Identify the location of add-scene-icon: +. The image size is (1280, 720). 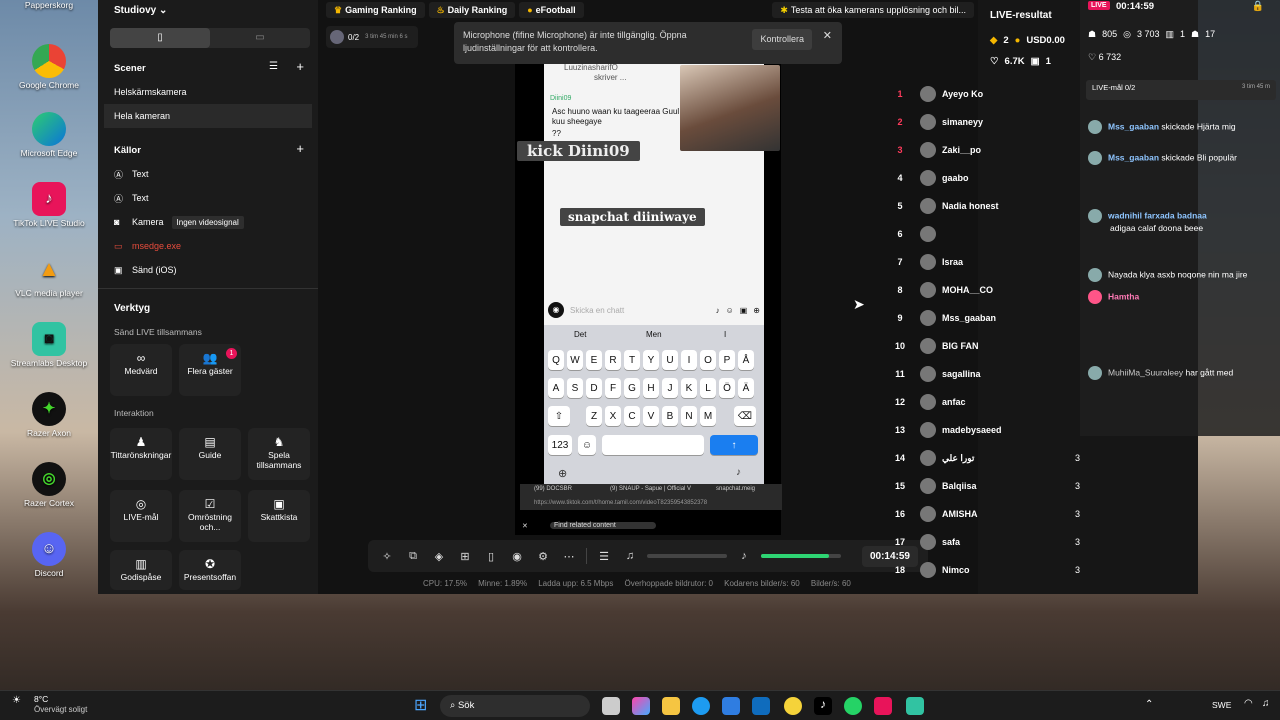
(300, 66).